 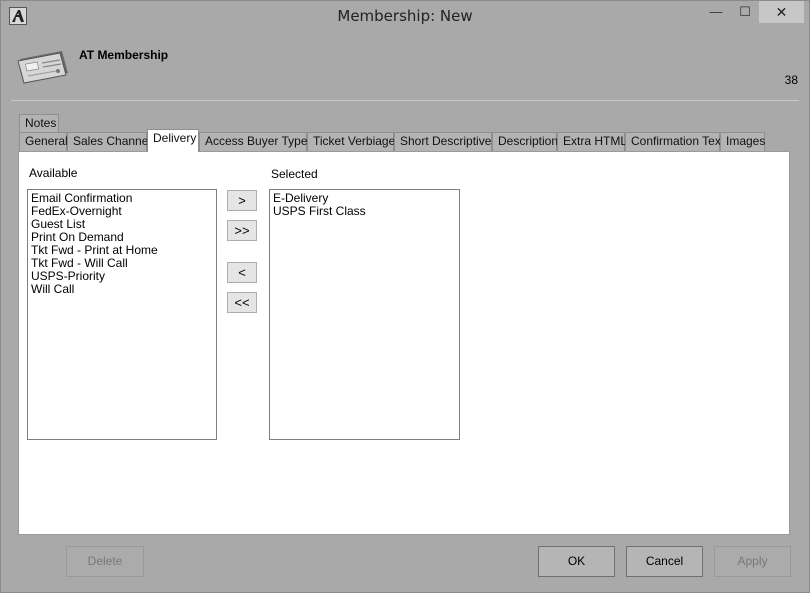 I want to click on move-left-button: <, so click(x=242, y=272).